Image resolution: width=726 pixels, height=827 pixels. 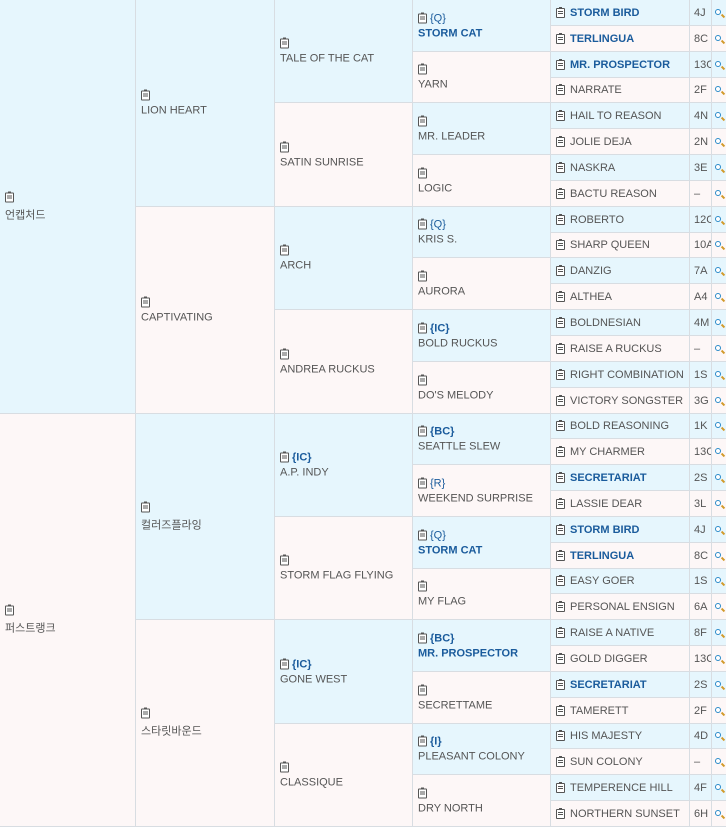 I want to click on gen5-horse-cell: RIGHT COMBINATION, so click(x=620, y=375).